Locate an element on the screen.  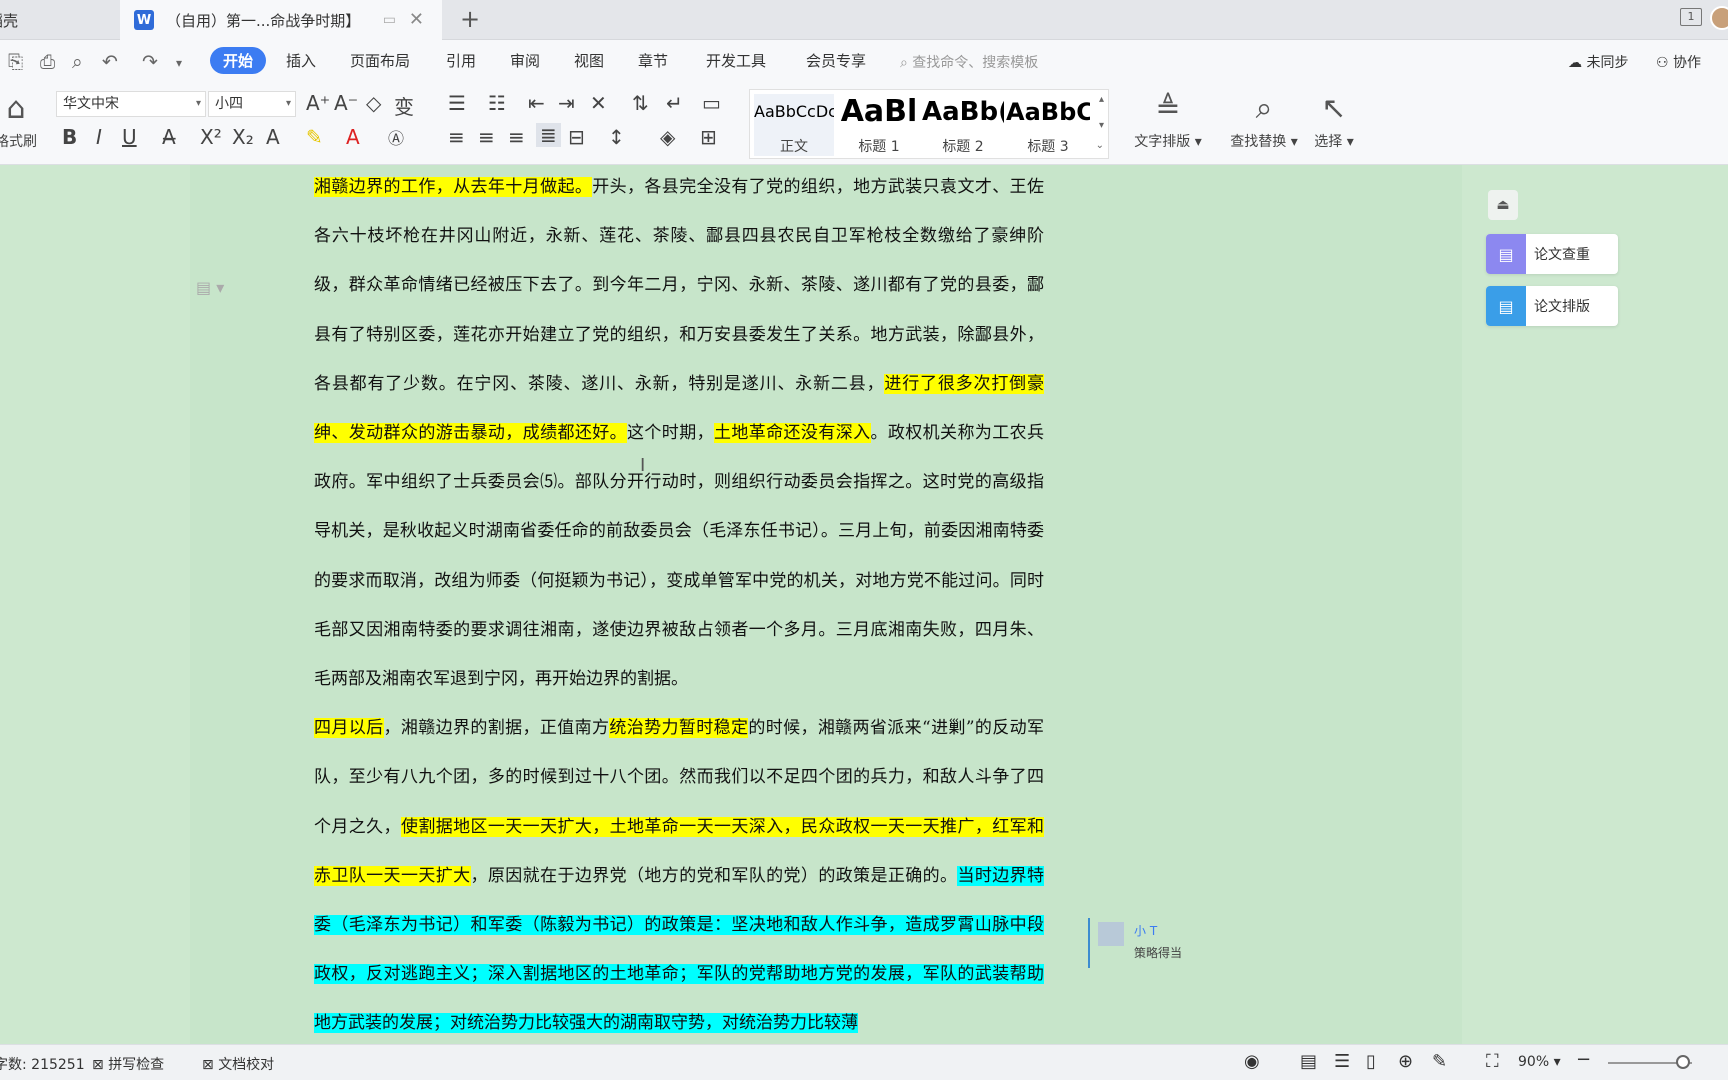
write-mode-icon: ✎ is located at coordinates (1439, 1061).